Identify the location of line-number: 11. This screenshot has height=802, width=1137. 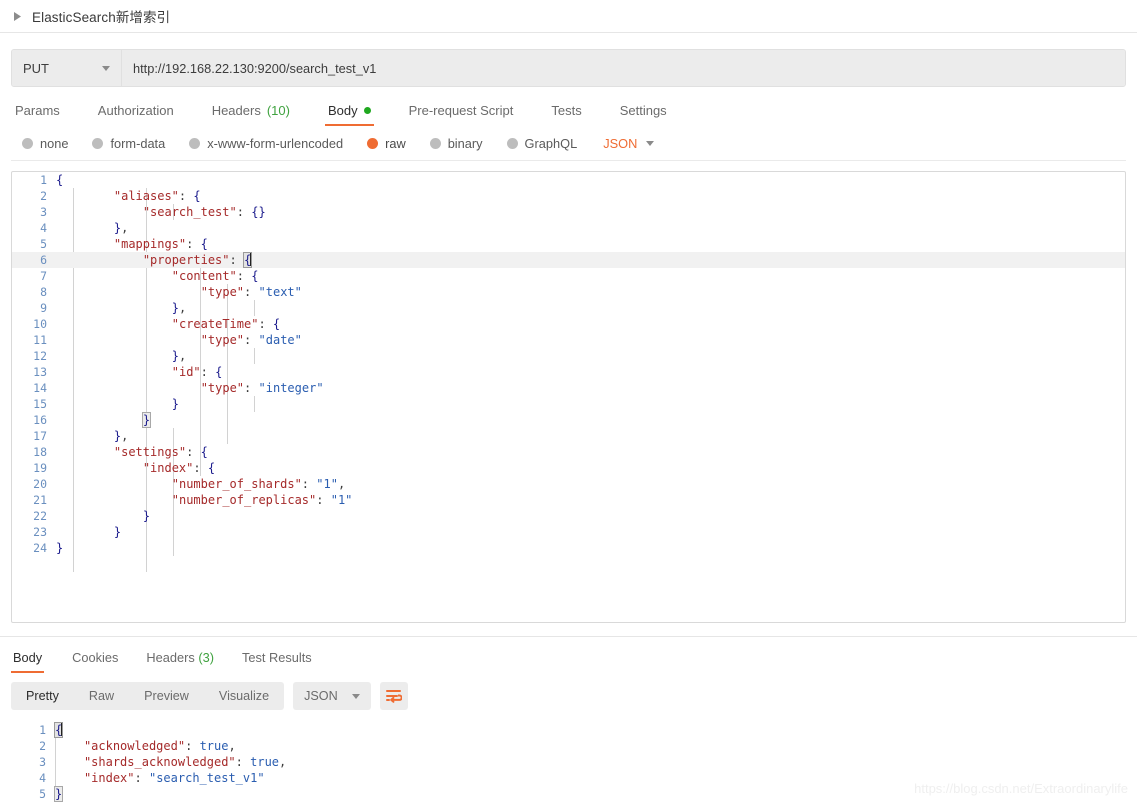
(40, 340).